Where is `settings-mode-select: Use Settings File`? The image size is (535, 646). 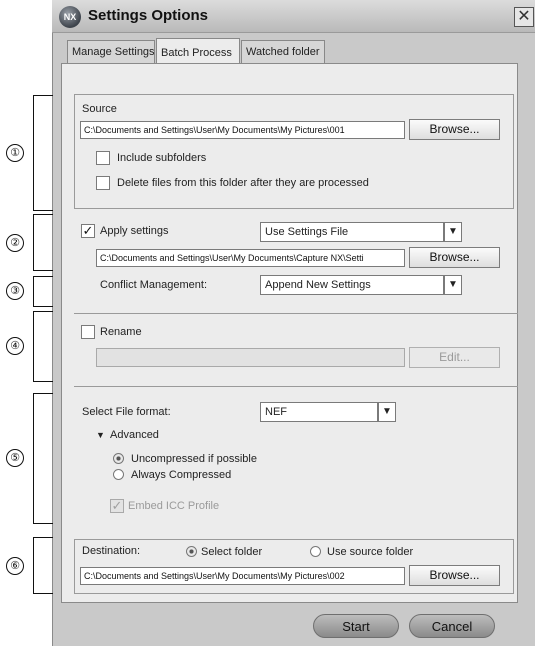 settings-mode-select: Use Settings File is located at coordinates (352, 232).